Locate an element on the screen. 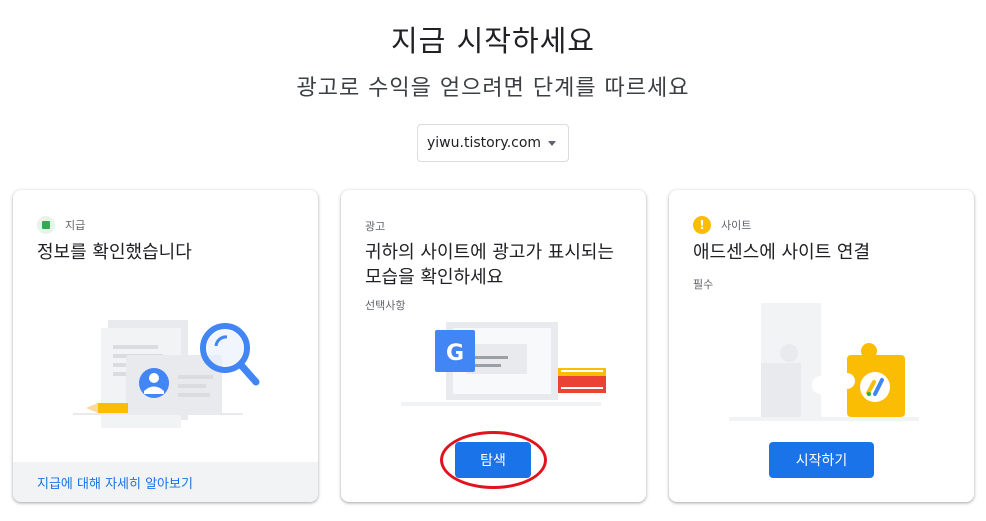  explore-button: 탐색 is located at coordinates (493, 460).